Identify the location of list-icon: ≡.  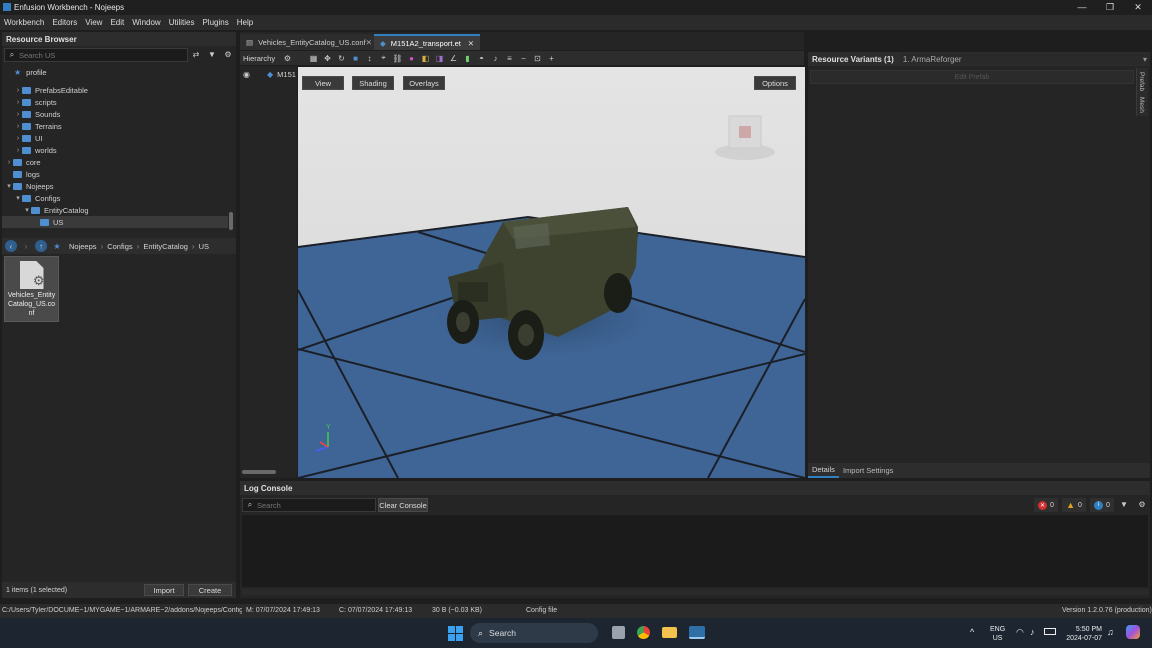
(509, 58).